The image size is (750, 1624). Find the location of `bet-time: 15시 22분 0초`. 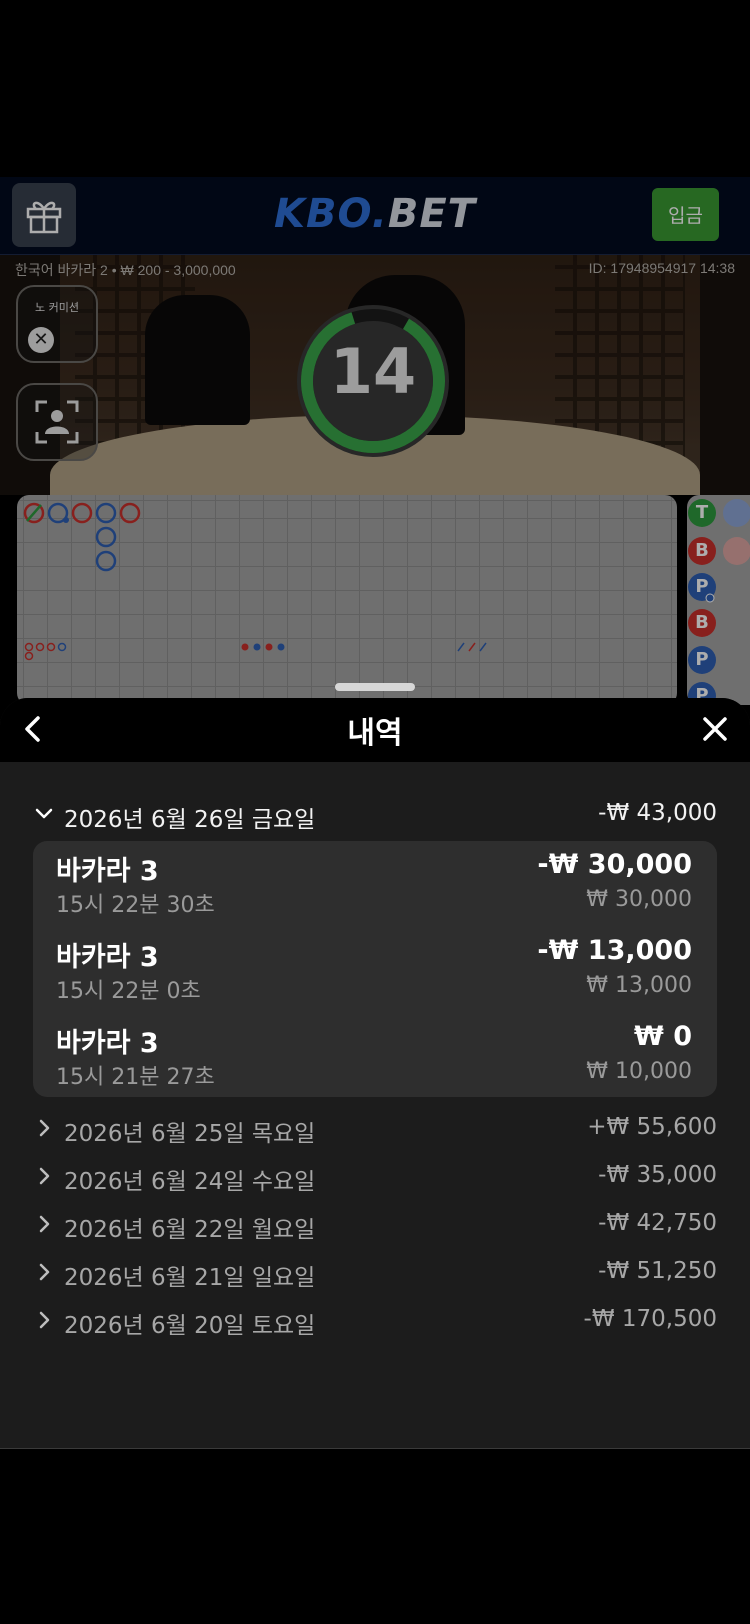

bet-time: 15시 22분 0초 is located at coordinates (128, 991).